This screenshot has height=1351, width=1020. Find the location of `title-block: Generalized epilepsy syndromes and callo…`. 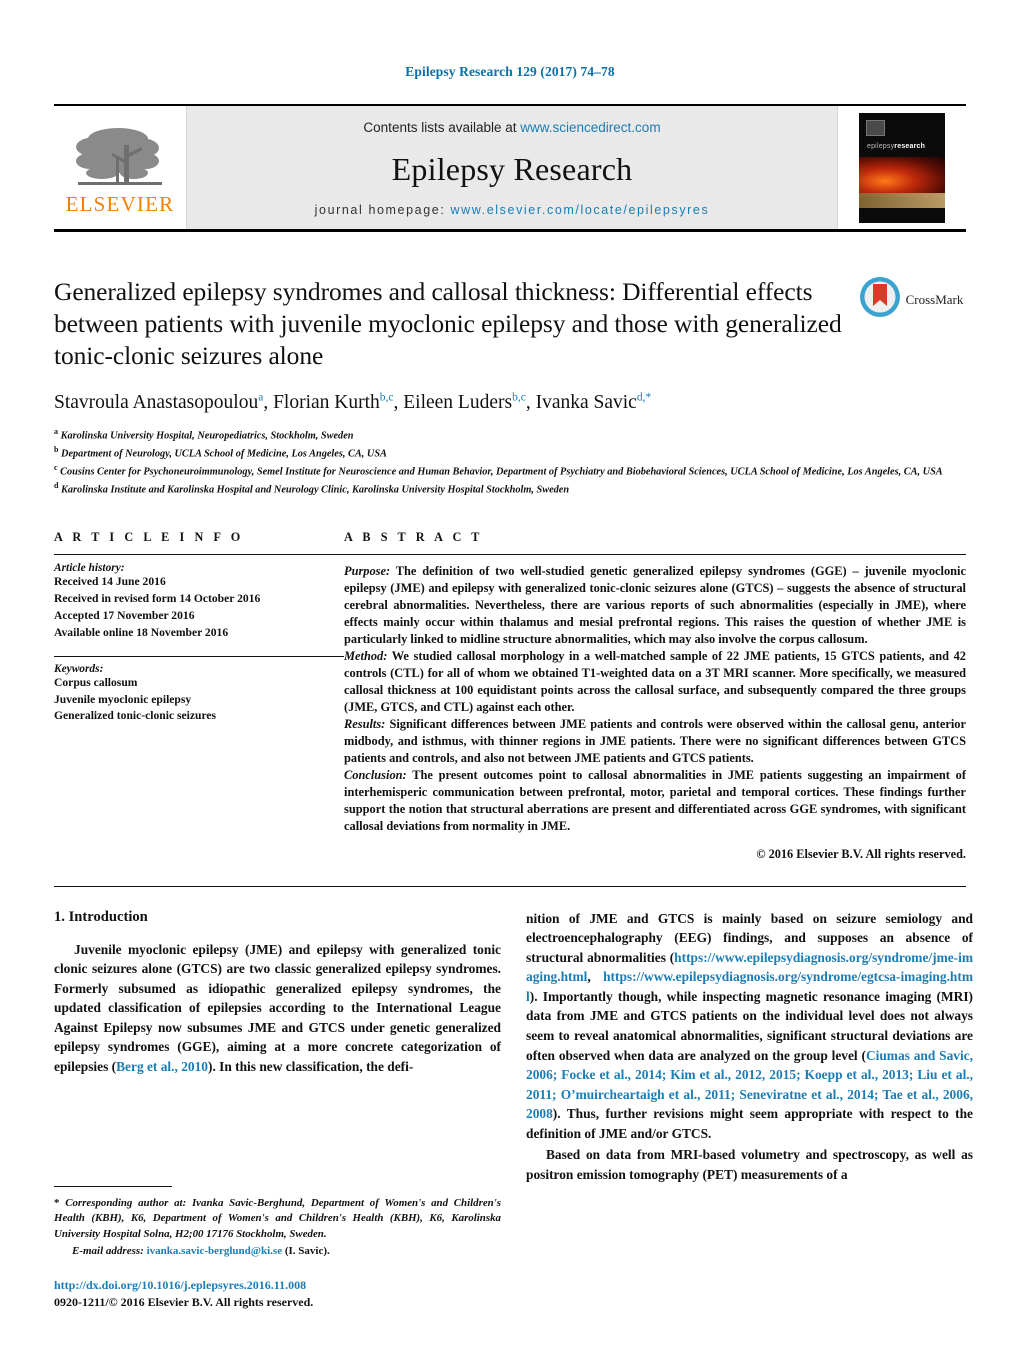

title-block: Generalized epilepsy syndromes and callo… is located at coordinates (510, 387).